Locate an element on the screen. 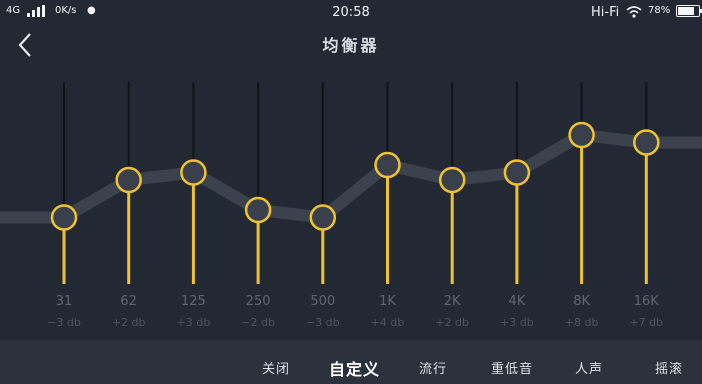  band-gain-label: +7 db is located at coordinates (646, 322).